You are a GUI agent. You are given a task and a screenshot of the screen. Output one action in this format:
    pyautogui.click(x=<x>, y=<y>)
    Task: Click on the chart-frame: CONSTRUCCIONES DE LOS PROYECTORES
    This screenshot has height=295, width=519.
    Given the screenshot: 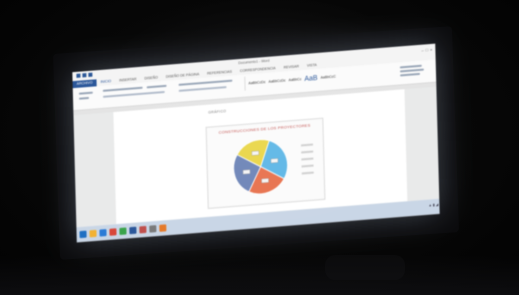 What is the action you would take?
    pyautogui.click(x=265, y=163)
    